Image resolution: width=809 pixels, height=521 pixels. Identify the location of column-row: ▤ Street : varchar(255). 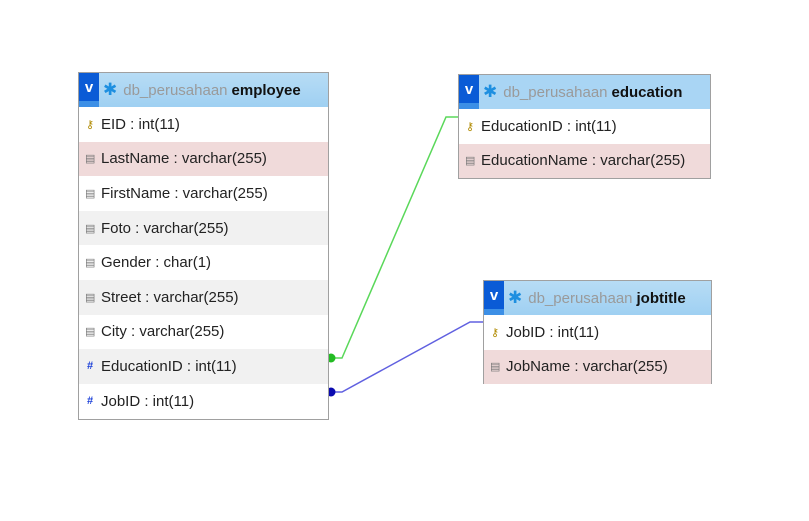
(203, 297).